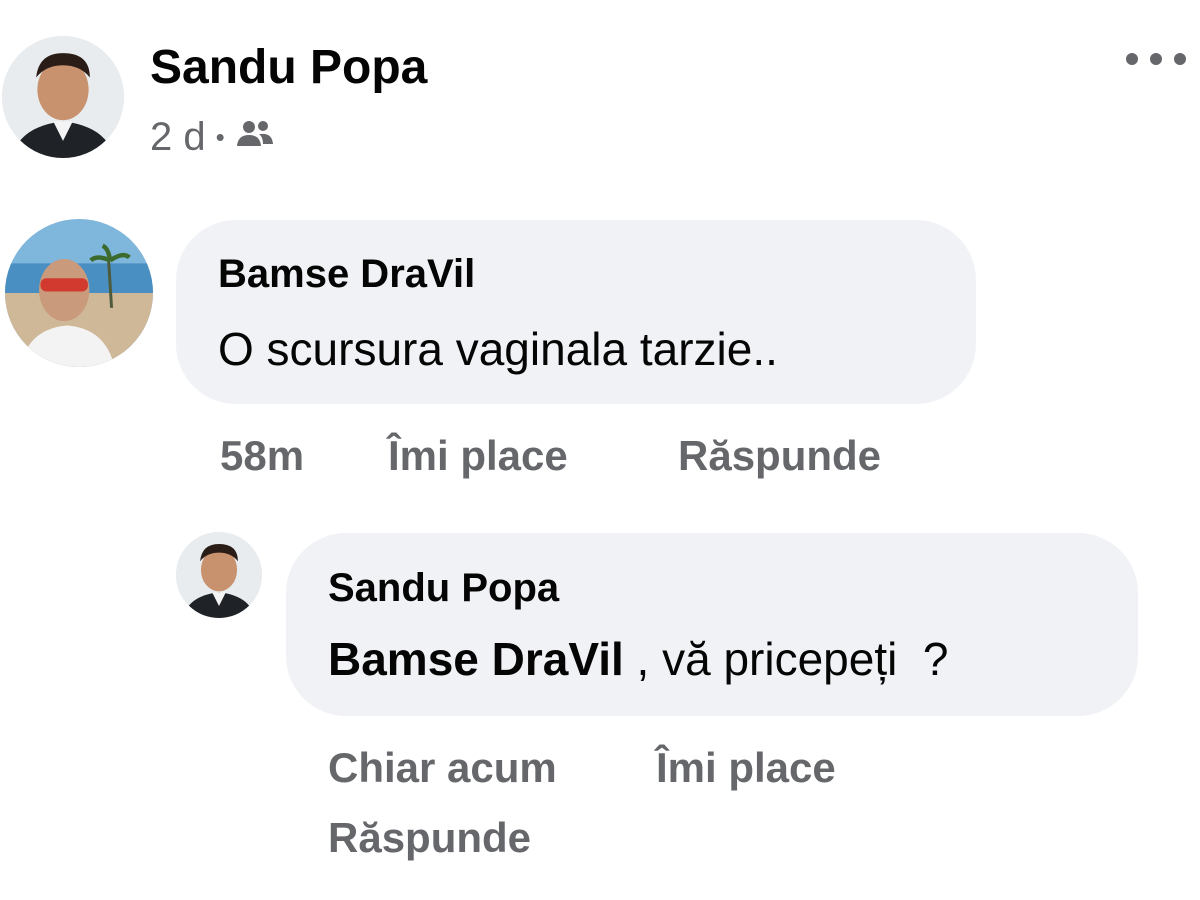 This screenshot has height=900, width=1200. What do you see at coordinates (288, 68) in the screenshot?
I see `post-author-name: Sandu Popa` at bounding box center [288, 68].